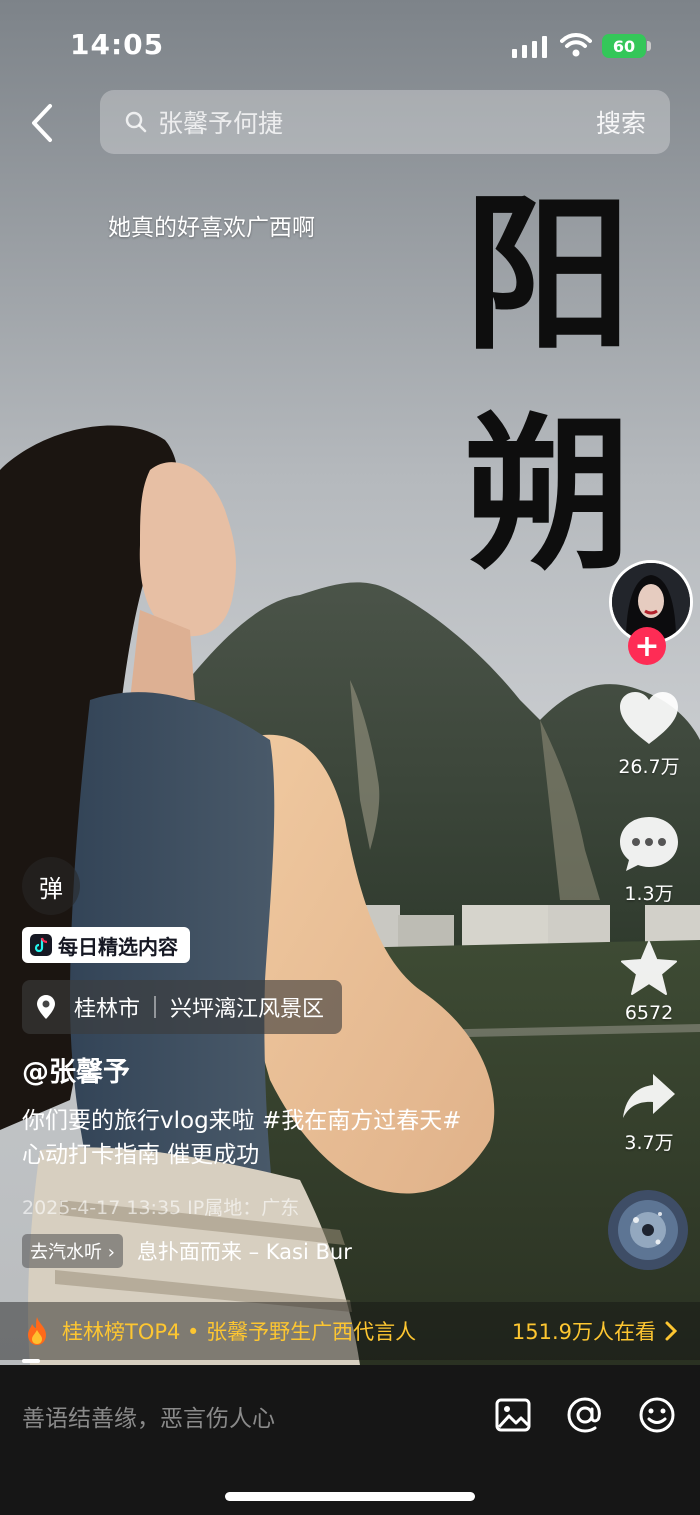 The image size is (700, 1515). Describe the element at coordinates (624, 46) in the screenshot. I see `battery-indicator: 60` at that location.